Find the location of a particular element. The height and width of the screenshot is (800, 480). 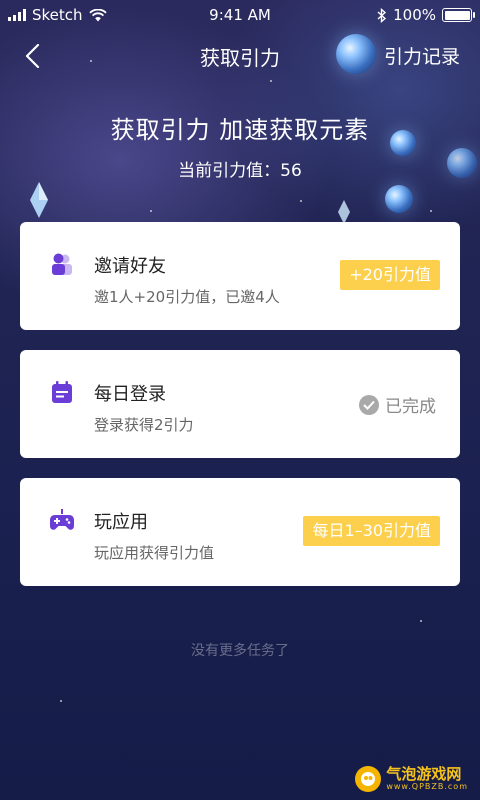

current-gravity-value: 当前引力值：56 is located at coordinates (240, 171).